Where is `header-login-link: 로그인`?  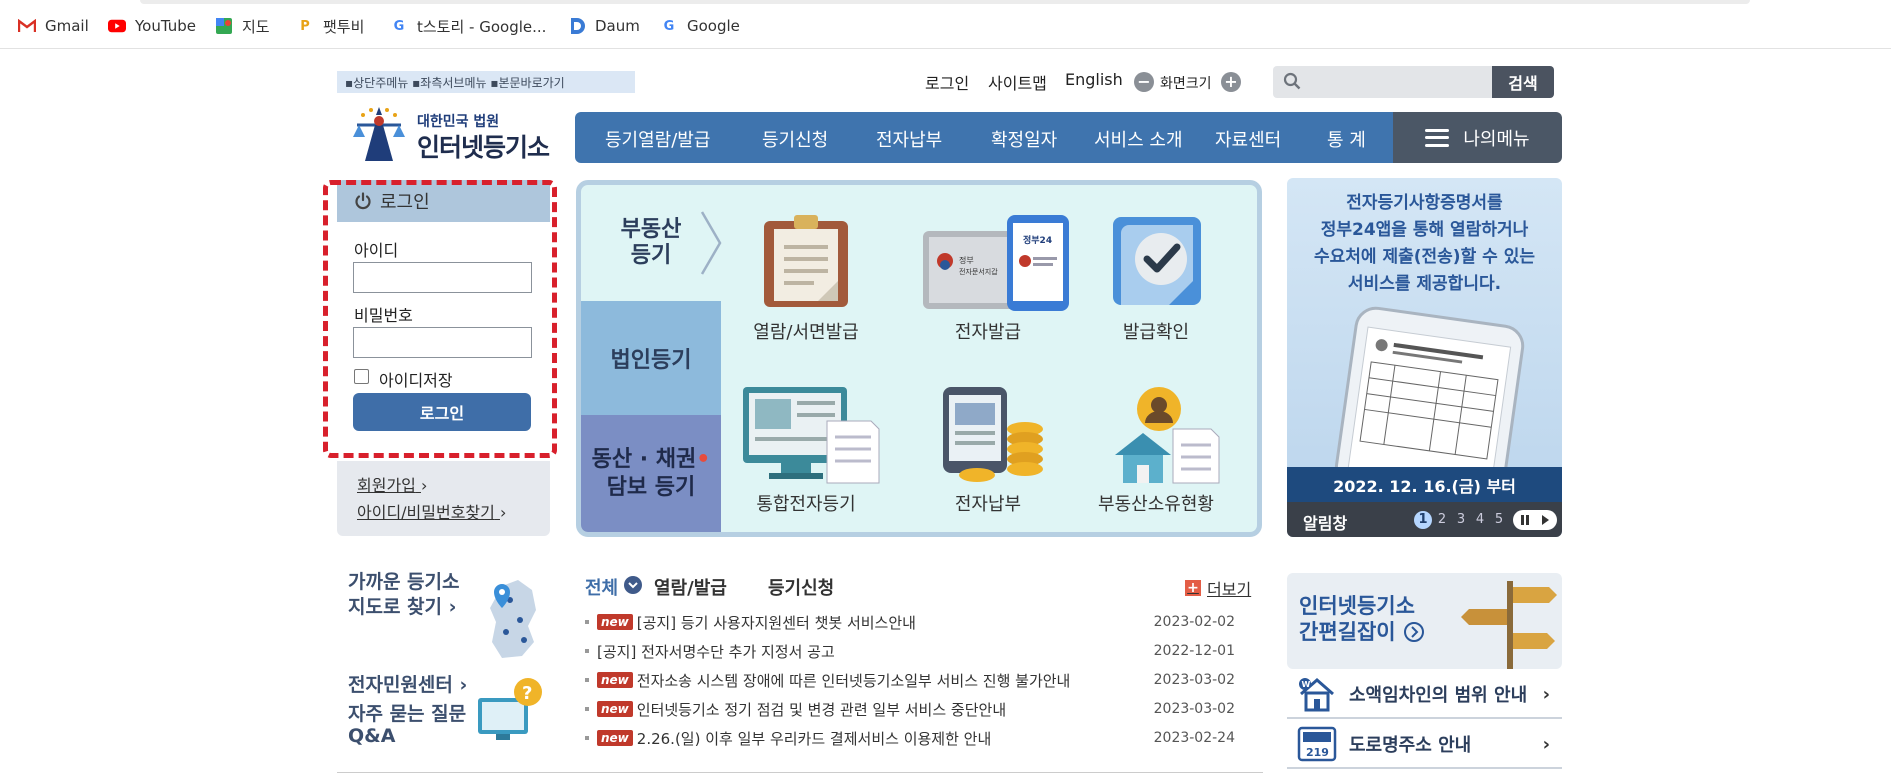
header-login-link: 로그인 is located at coordinates (947, 82).